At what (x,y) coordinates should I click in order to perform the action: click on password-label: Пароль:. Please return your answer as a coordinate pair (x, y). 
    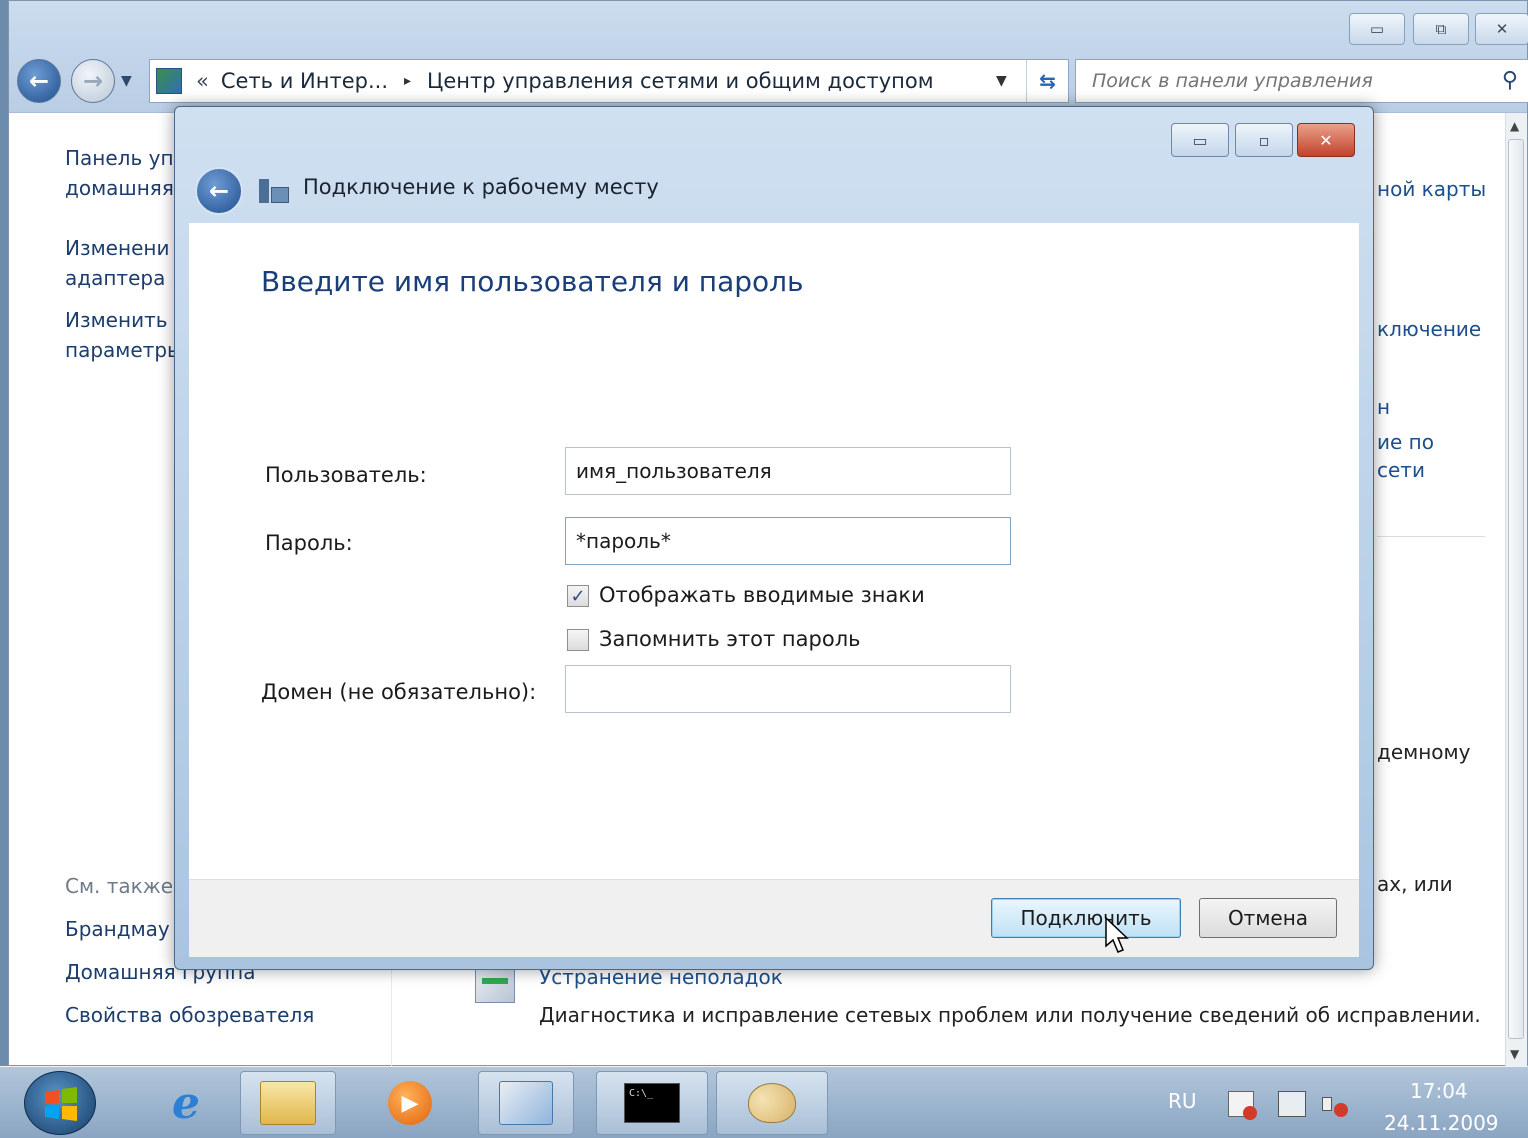
    Looking at the image, I should click on (309, 543).